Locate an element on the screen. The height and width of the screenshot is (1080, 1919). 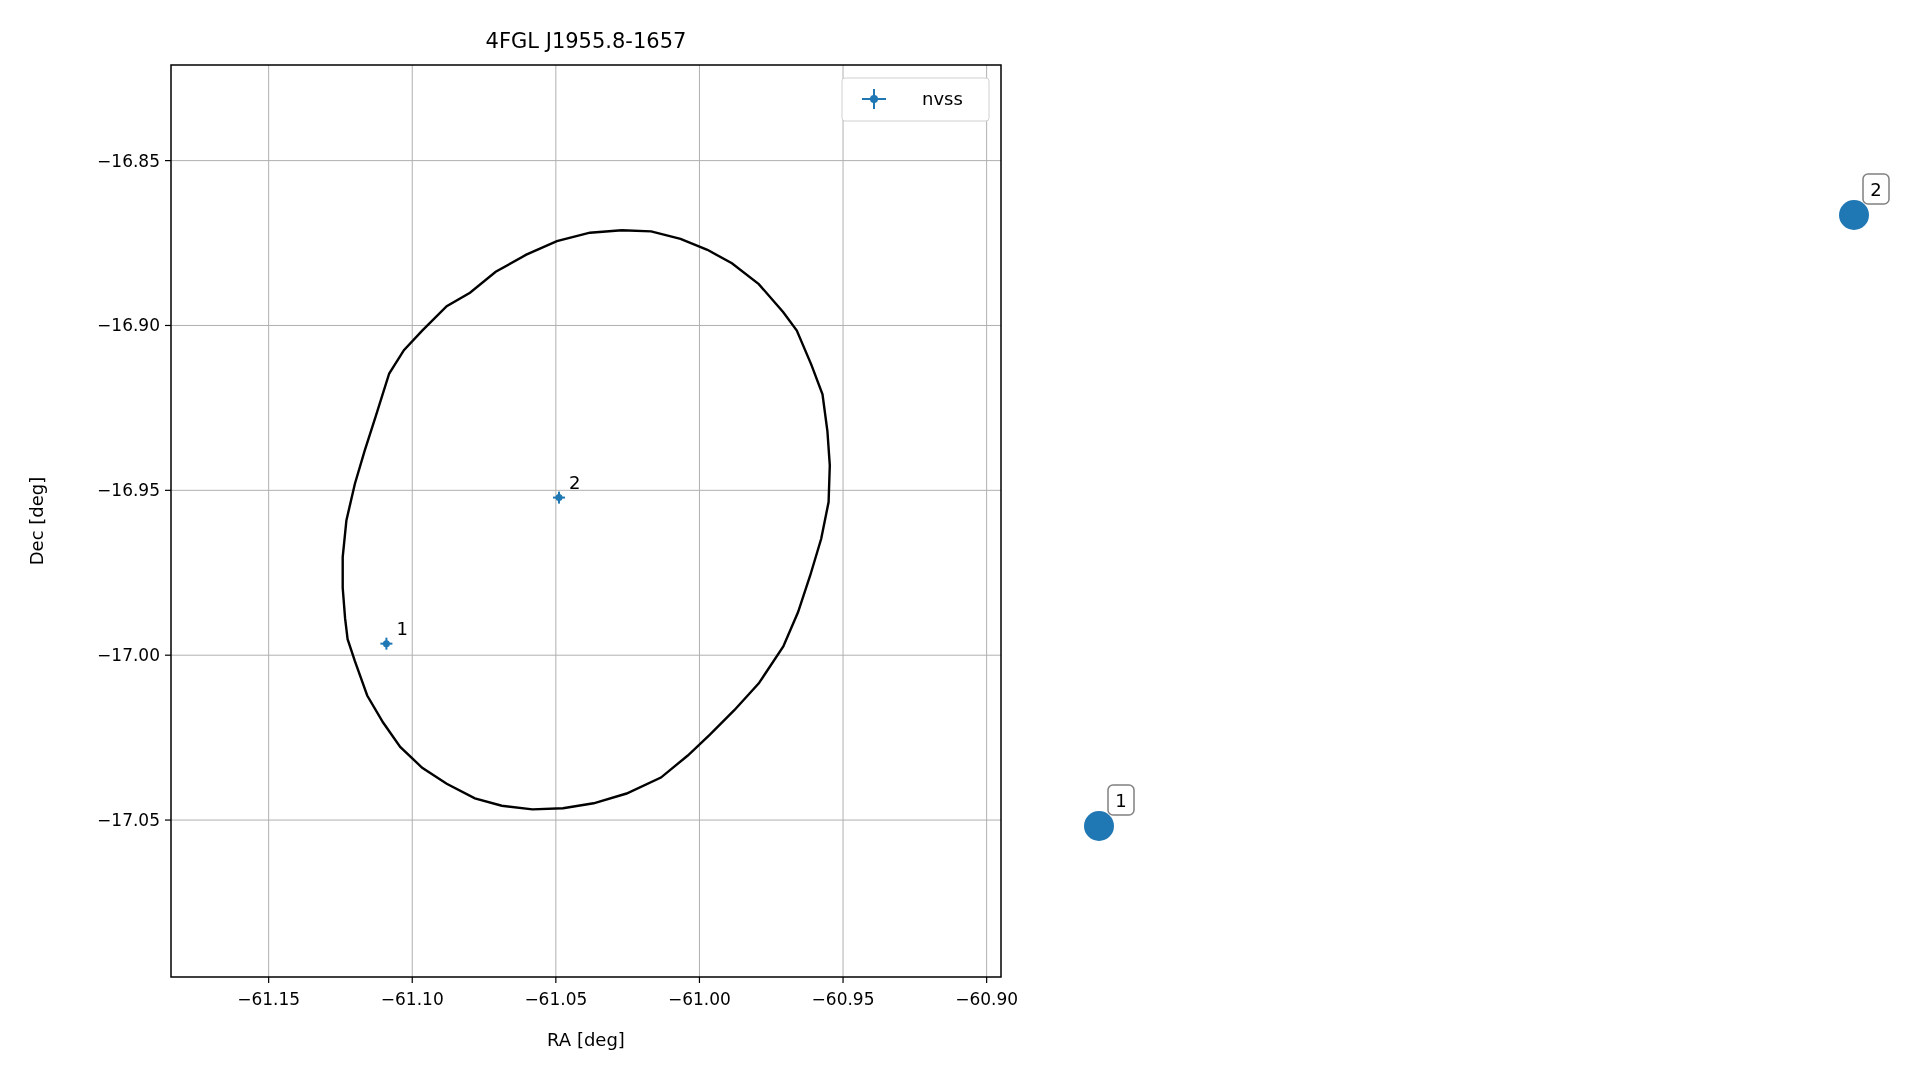
x-tick-label: −60.95 is located at coordinates (843, 999).